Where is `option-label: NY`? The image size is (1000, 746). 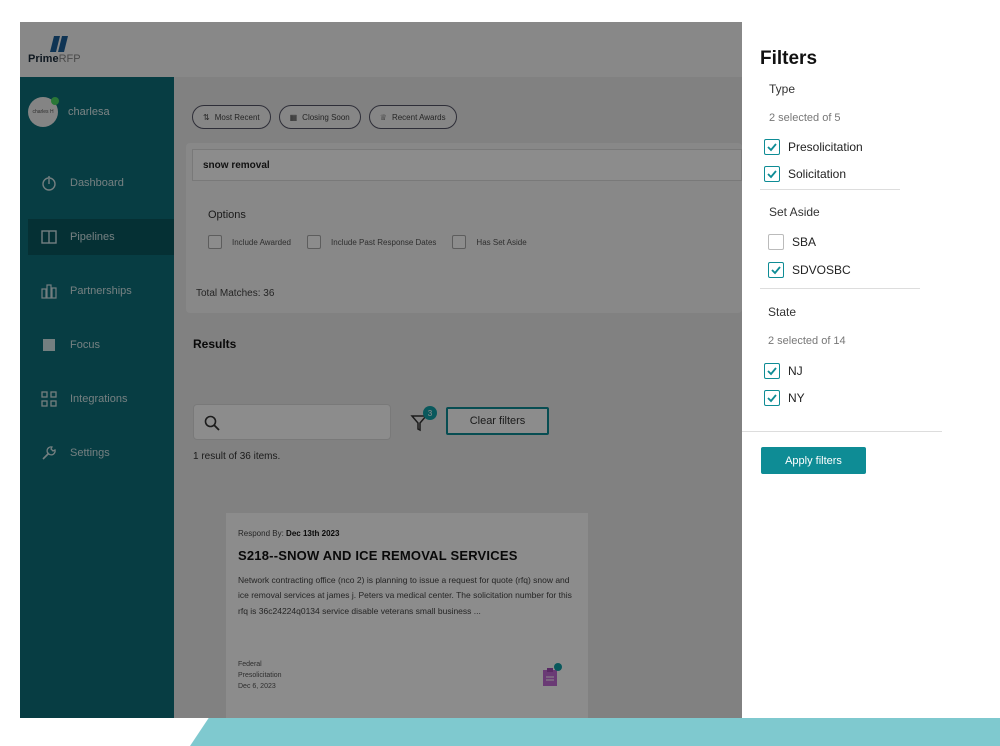
option-label: NY is located at coordinates (796, 398).